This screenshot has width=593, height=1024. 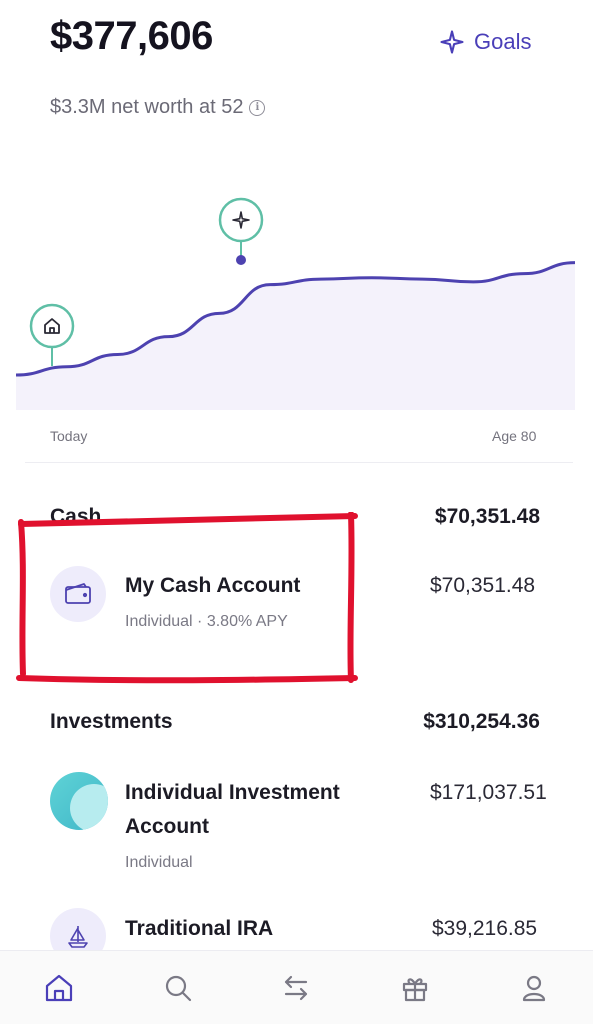 What do you see at coordinates (481, 721) in the screenshot?
I see `investments-total: $310,254.36` at bounding box center [481, 721].